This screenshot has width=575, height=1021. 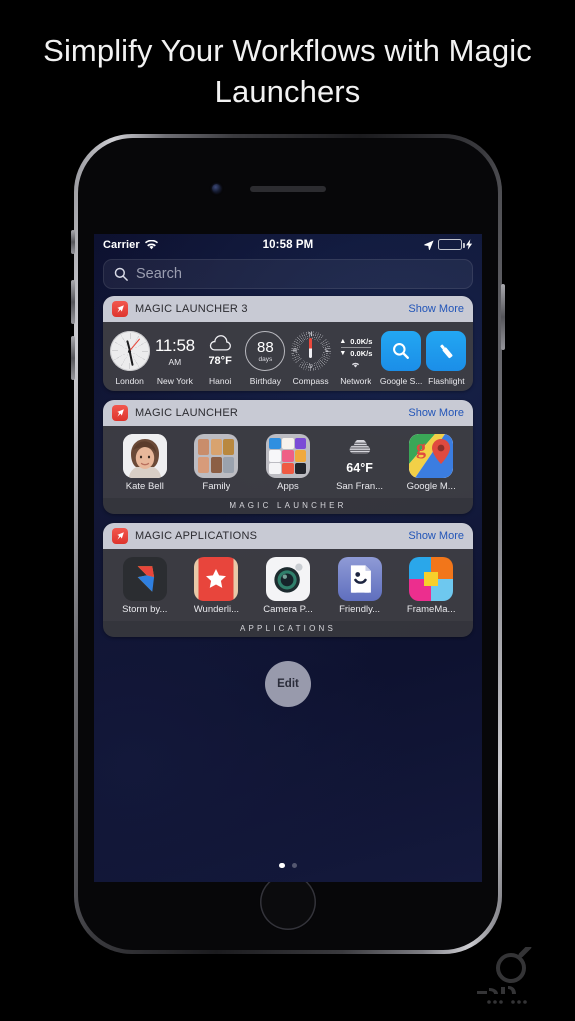 What do you see at coordinates (174, 345) in the screenshot?
I see `item-time: 11:58` at bounding box center [174, 345].